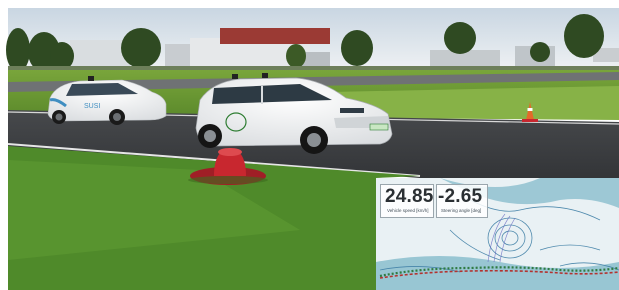 Image resolution: width=619 pixels, height=290 pixels. Describe the element at coordinates (461, 210) in the screenshot. I see `steering-label: Steering angle [deg]` at that location.